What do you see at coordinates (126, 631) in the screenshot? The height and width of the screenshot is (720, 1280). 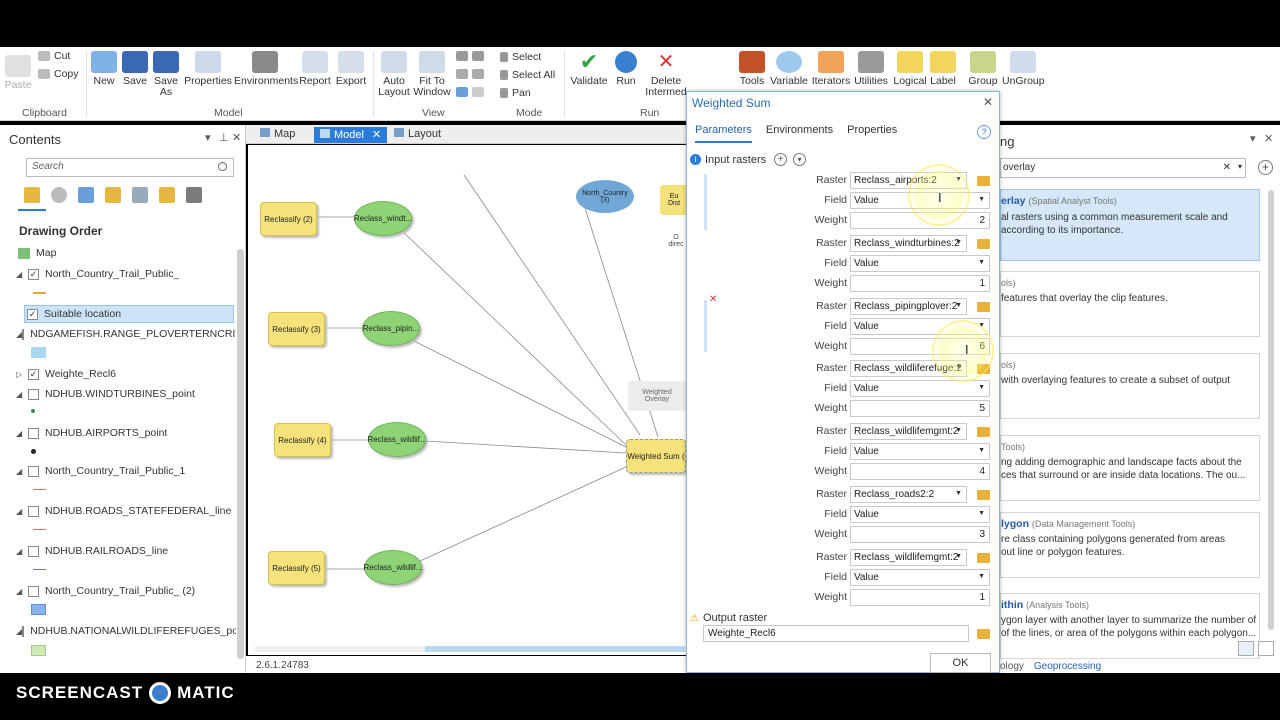 I see `tree-item-layer: ◢ NDHUB.NATIONALWILDLIFEREFUGES_polyg` at bounding box center [126, 631].